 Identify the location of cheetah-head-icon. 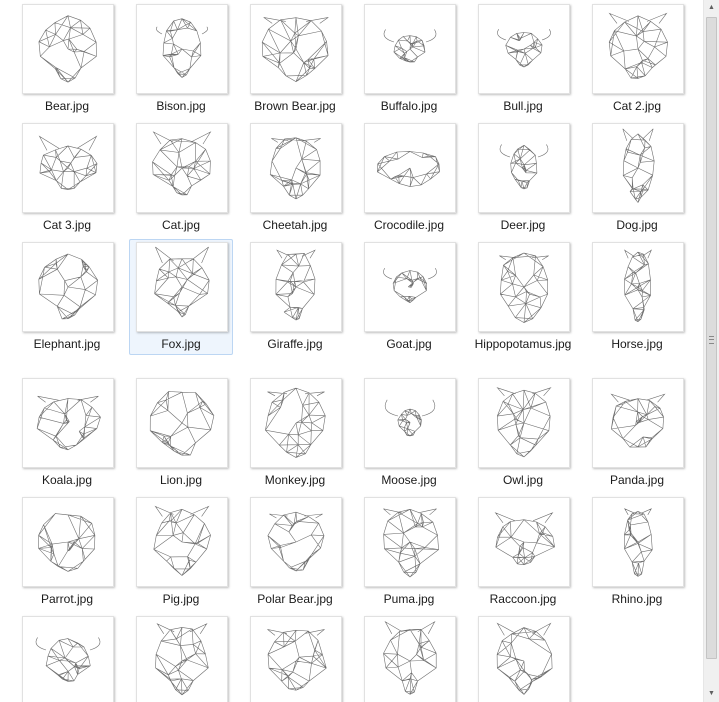
(295, 168).